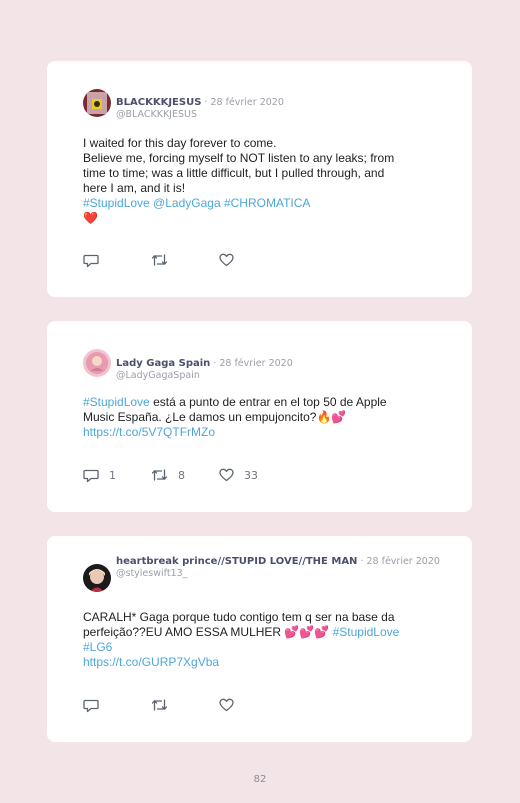 The image size is (520, 803). I want to click on hashtag-links: #StupidLove @LadyGaga #CHROMATICA, so click(263, 203).